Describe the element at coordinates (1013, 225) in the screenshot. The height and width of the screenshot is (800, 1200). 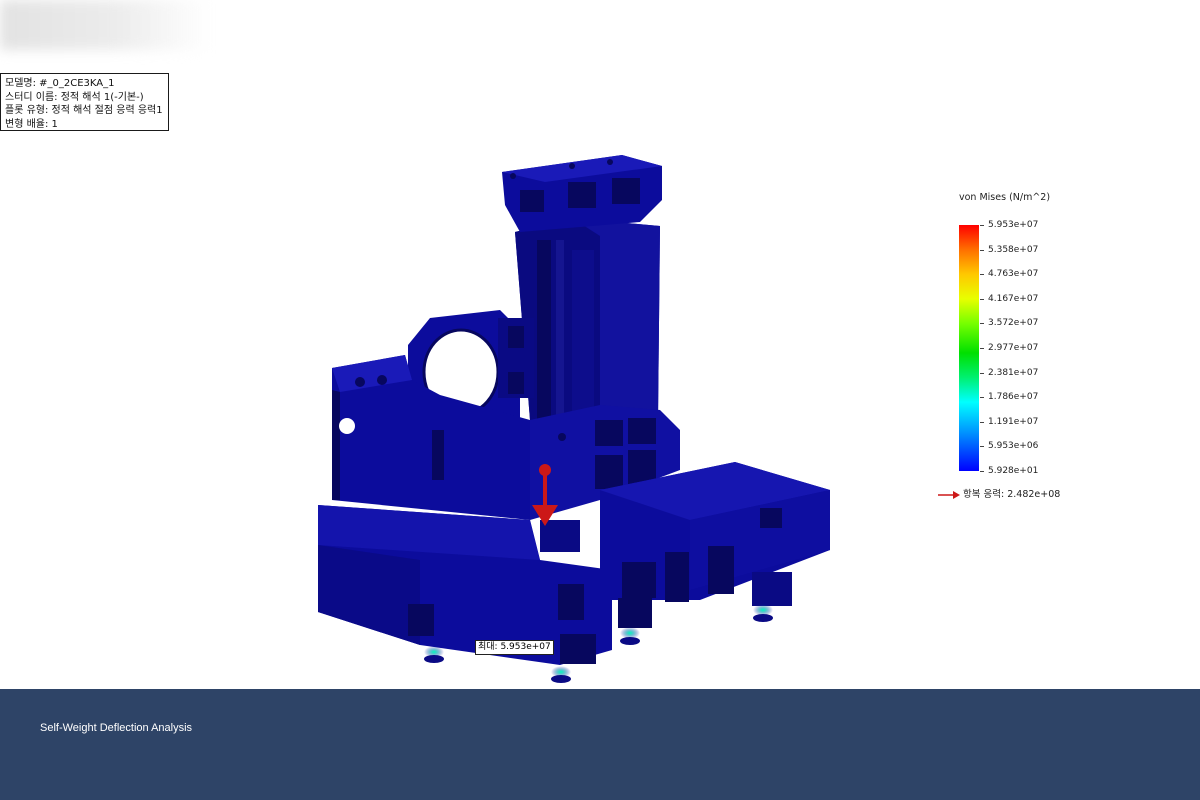
I see `legend-label: 5.953e+07` at that location.